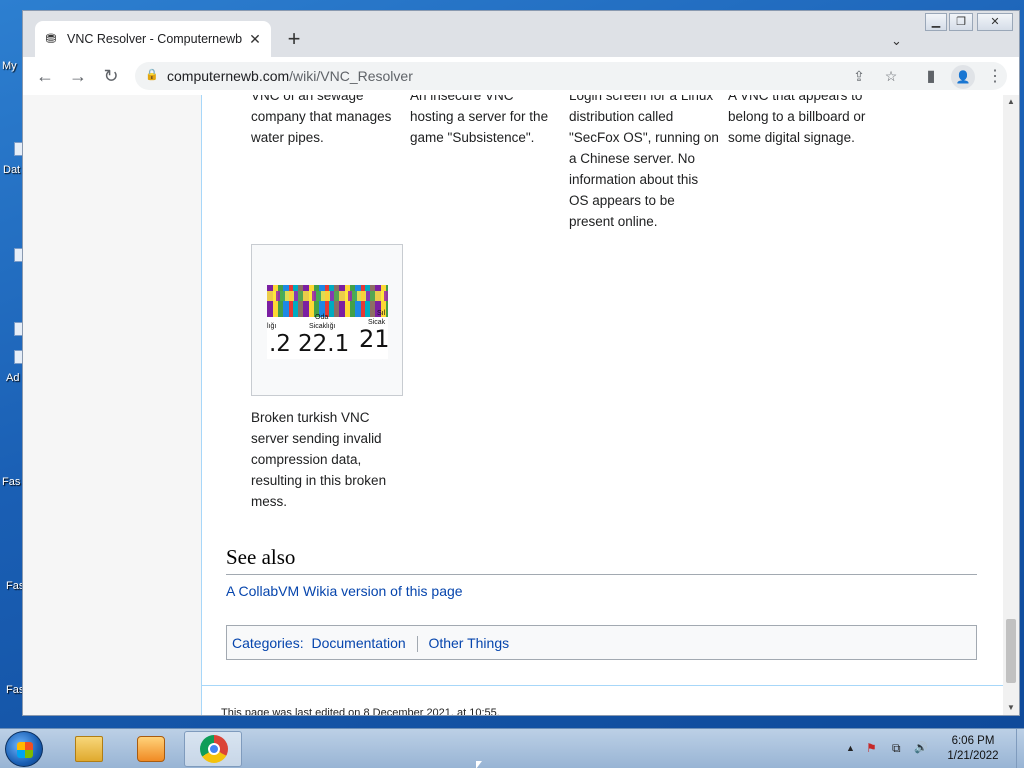  Describe the element at coordinates (322, 317) in the screenshot. I see `thumb-label: Oda` at that location.